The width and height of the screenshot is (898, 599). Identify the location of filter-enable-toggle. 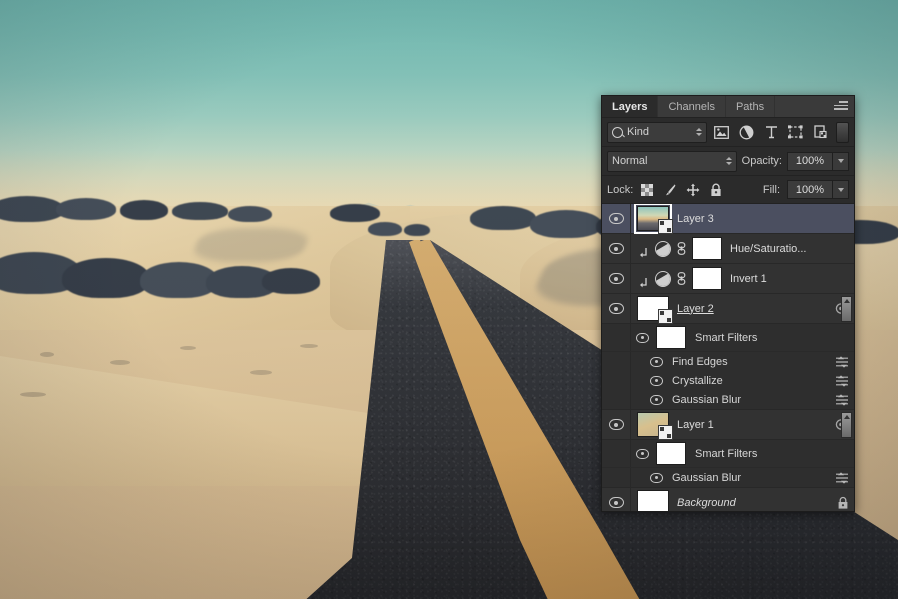
(842, 132).